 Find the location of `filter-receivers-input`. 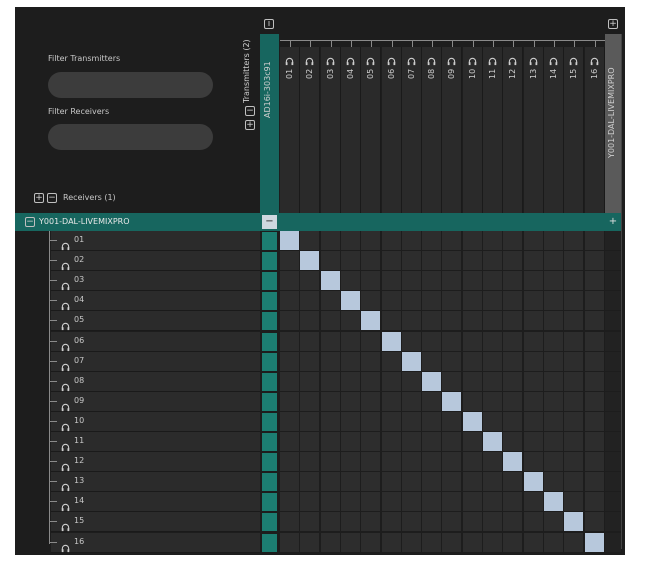

filter-receivers-input is located at coordinates (130, 137).